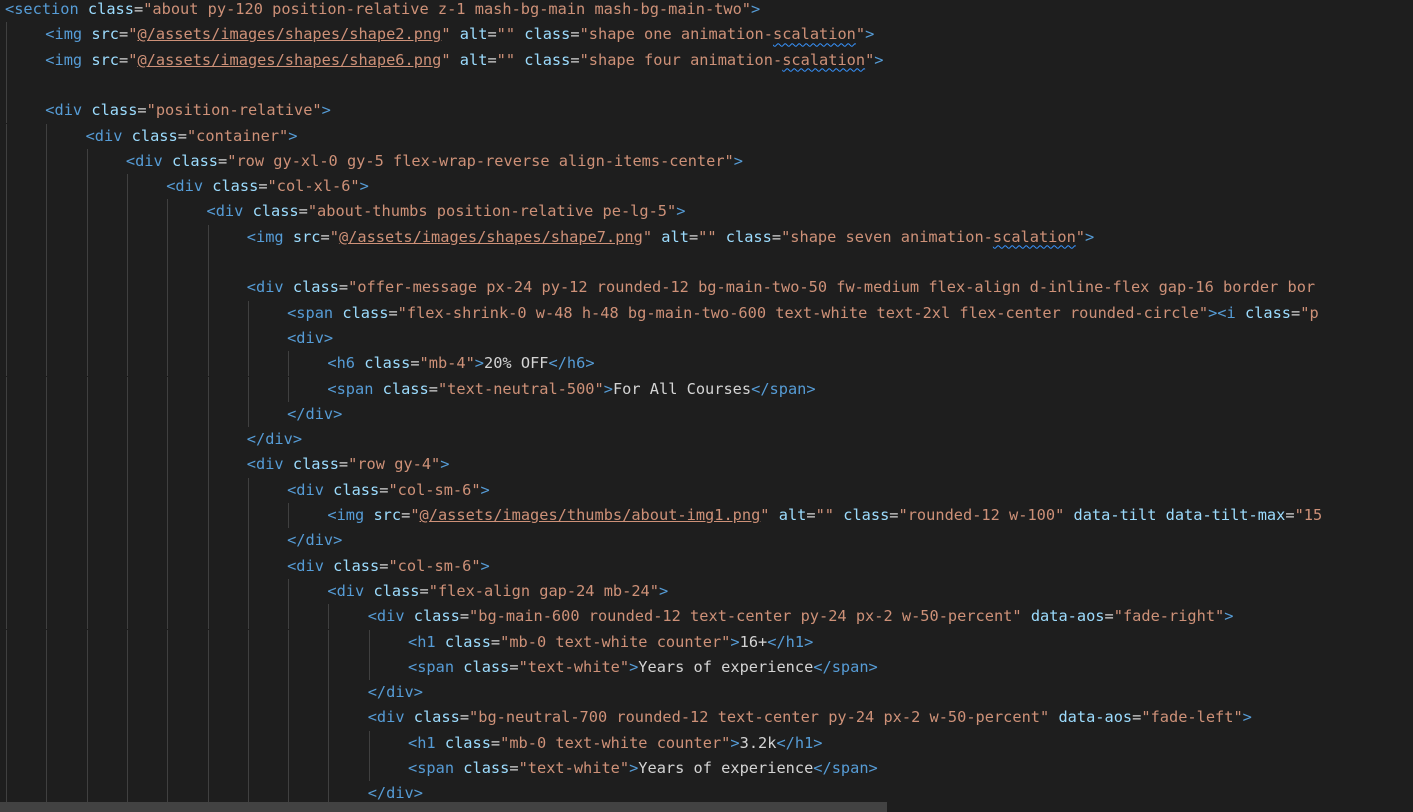  What do you see at coordinates (346, 515) in the screenshot?
I see `code-token: <img` at bounding box center [346, 515].